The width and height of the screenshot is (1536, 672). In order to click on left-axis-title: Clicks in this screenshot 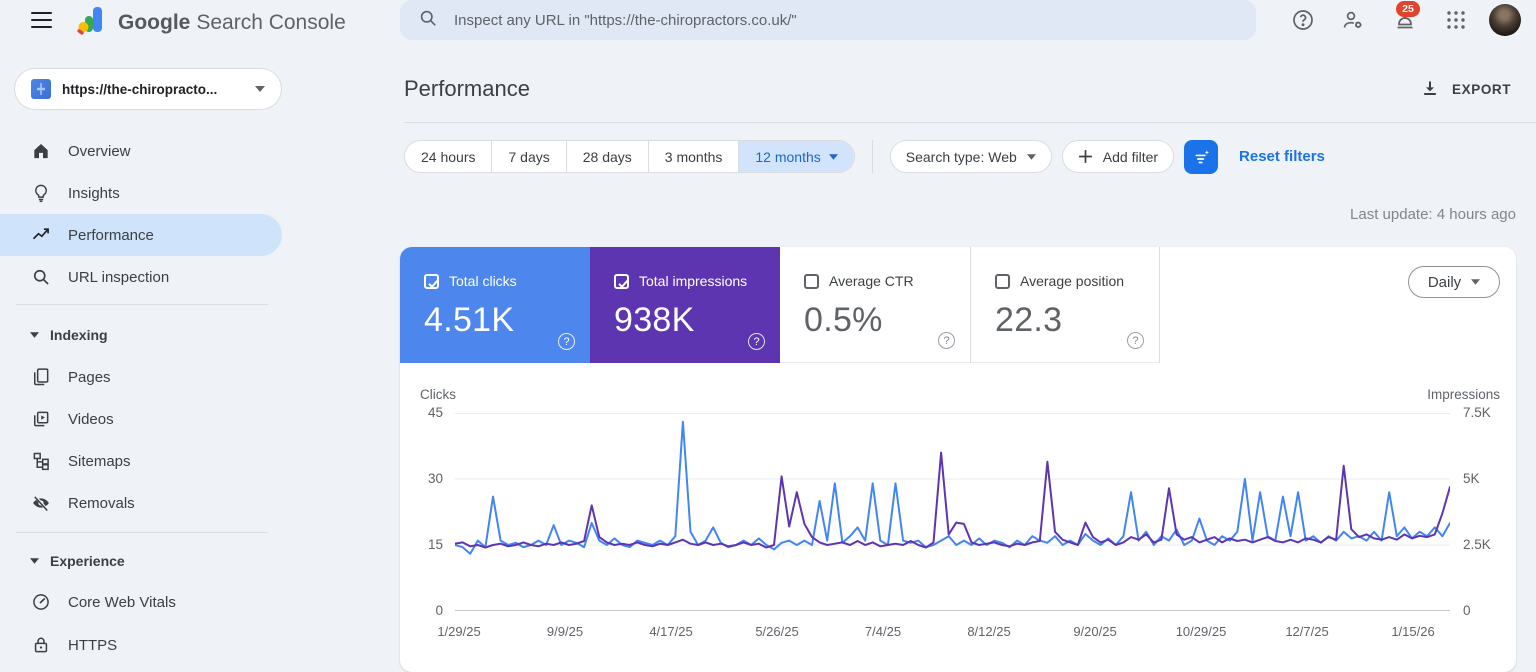, I will do `click(438, 394)`.